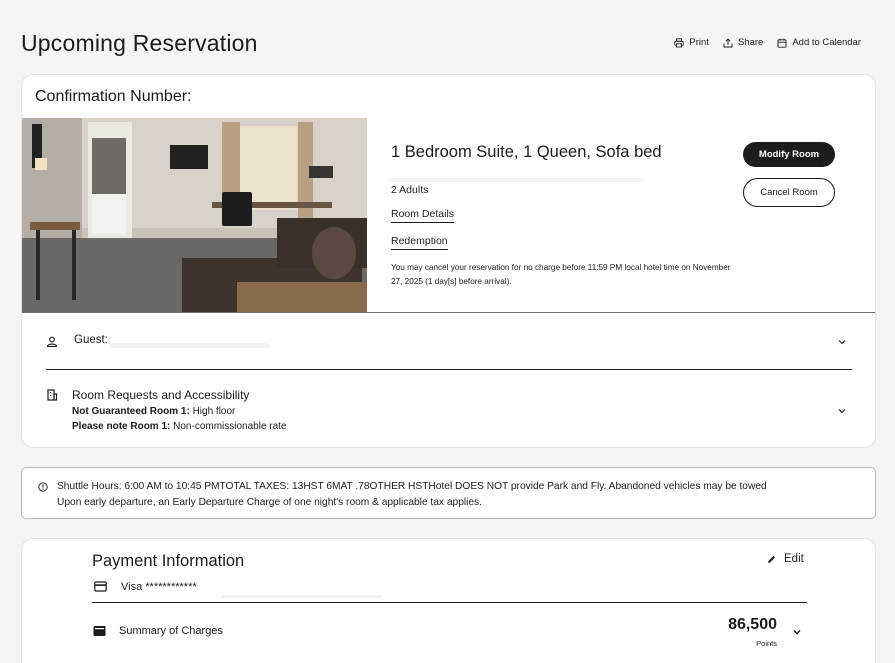  What do you see at coordinates (516, 180) in the screenshot?
I see `redacted-info` at bounding box center [516, 180].